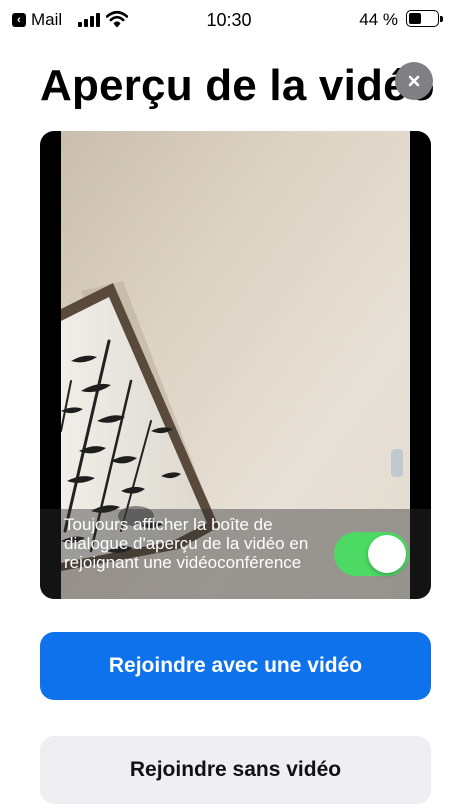 This screenshot has height=804, width=458. I want to click on always-show-preview-toggle, so click(371, 554).